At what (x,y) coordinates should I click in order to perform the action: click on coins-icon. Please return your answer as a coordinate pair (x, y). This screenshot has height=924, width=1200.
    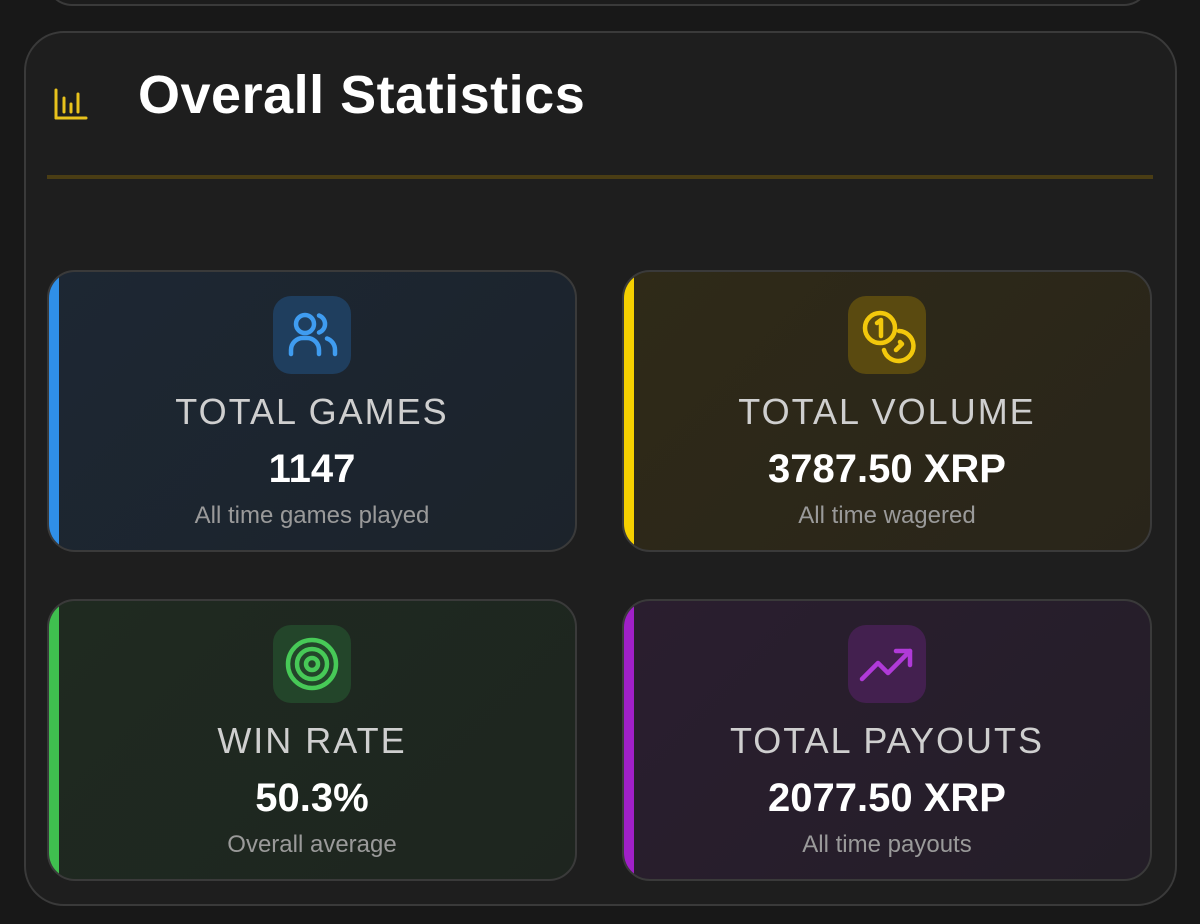
    Looking at the image, I should click on (887, 335).